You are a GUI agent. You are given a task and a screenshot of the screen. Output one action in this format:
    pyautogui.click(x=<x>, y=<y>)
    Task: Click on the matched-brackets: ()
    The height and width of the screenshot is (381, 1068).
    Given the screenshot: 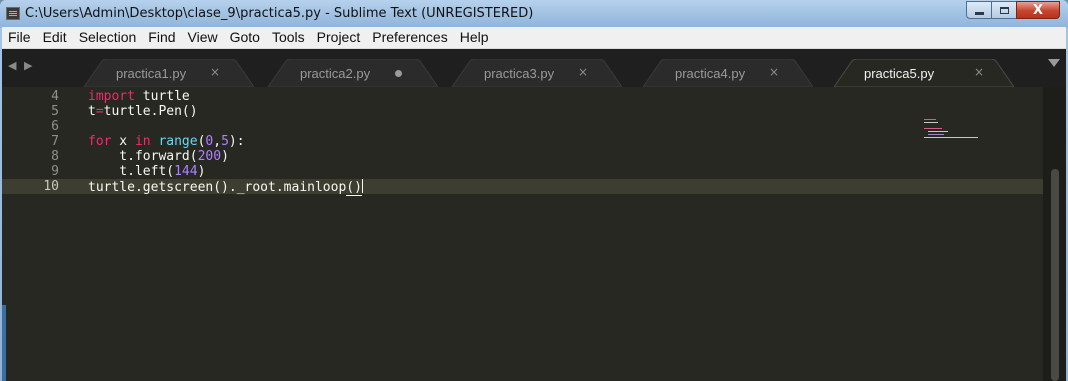 What is the action you would take?
    pyautogui.click(x=354, y=188)
    